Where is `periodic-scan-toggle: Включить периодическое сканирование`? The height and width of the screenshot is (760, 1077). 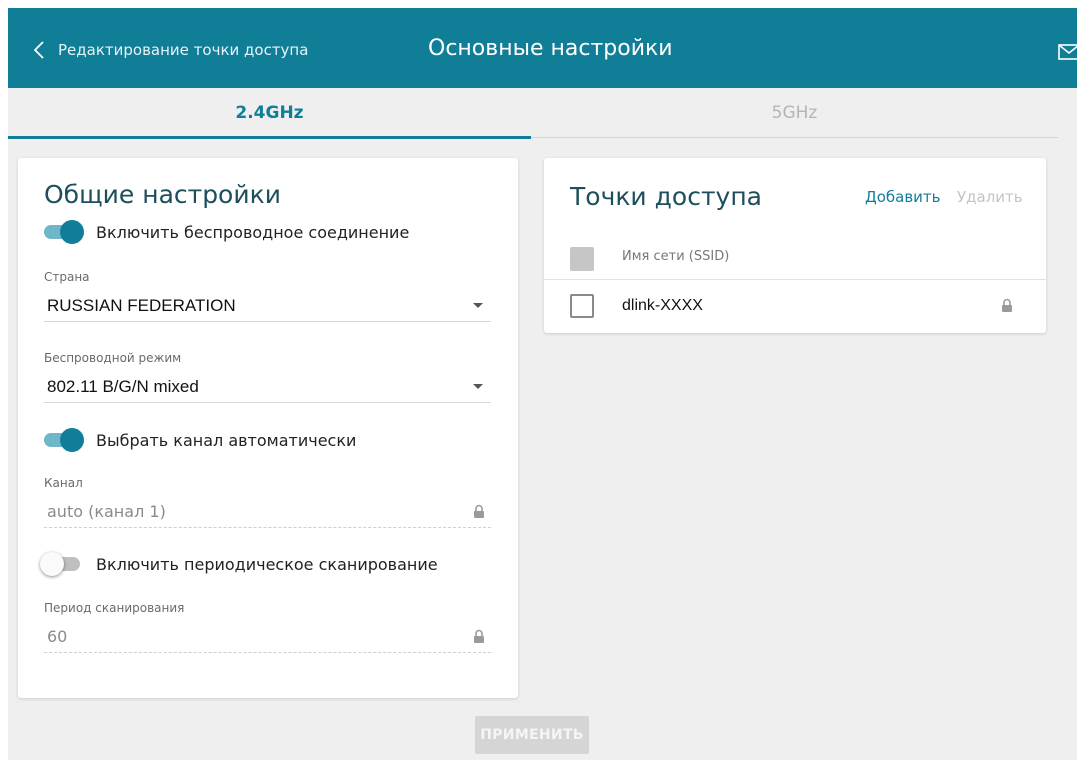
periodic-scan-toggle: Включить периодическое сканирование is located at coordinates (239, 564).